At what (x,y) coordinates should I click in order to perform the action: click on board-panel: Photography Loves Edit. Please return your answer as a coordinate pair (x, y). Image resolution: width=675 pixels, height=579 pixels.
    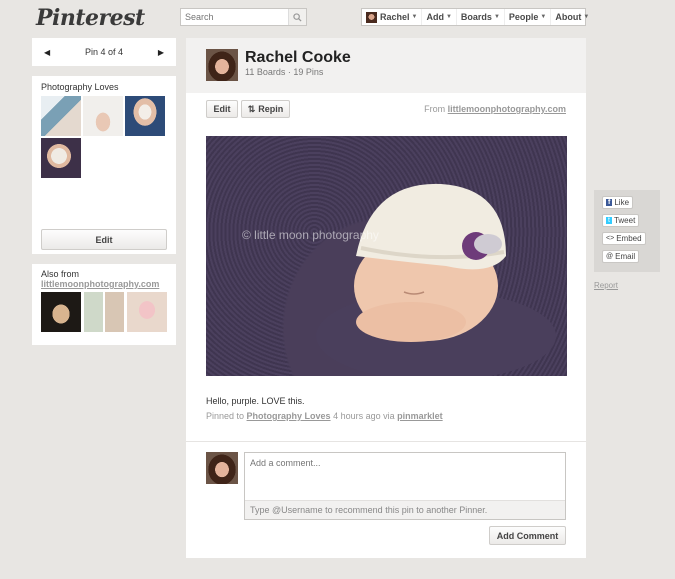
    Looking at the image, I should click on (104, 165).